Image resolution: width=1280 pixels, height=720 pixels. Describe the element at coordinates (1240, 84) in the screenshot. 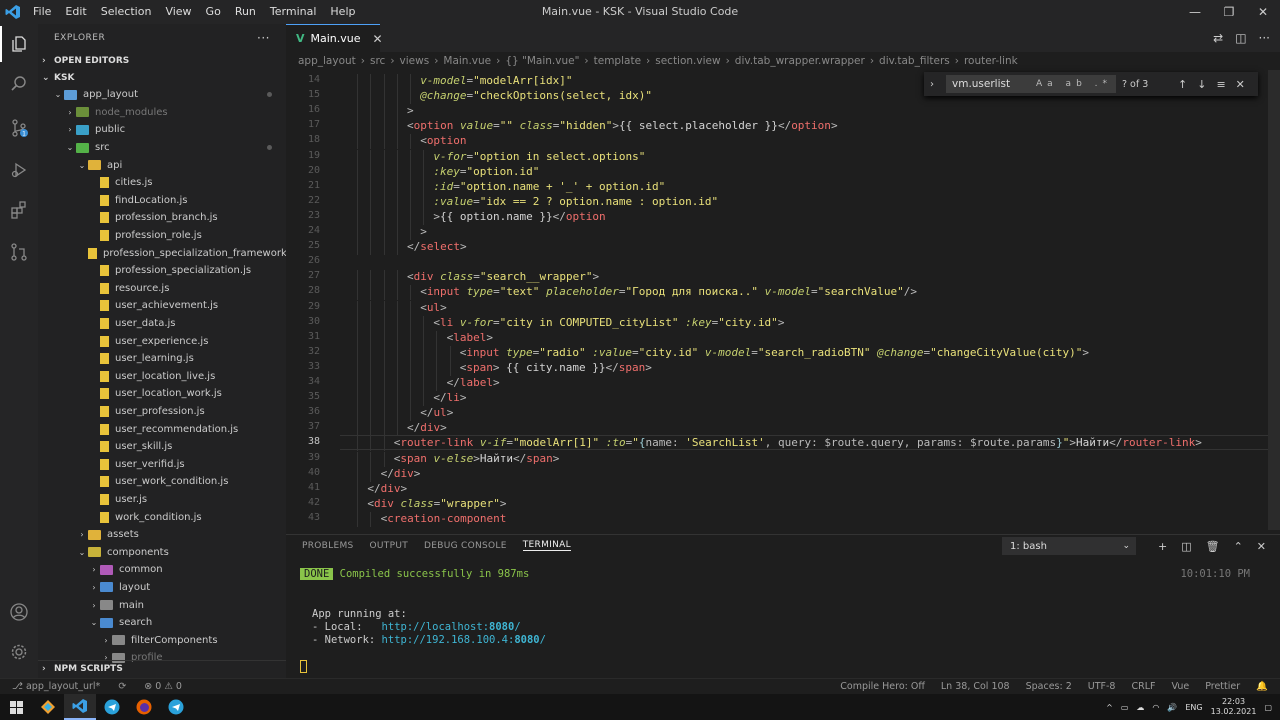

I see `close-find-icon: ✕` at that location.